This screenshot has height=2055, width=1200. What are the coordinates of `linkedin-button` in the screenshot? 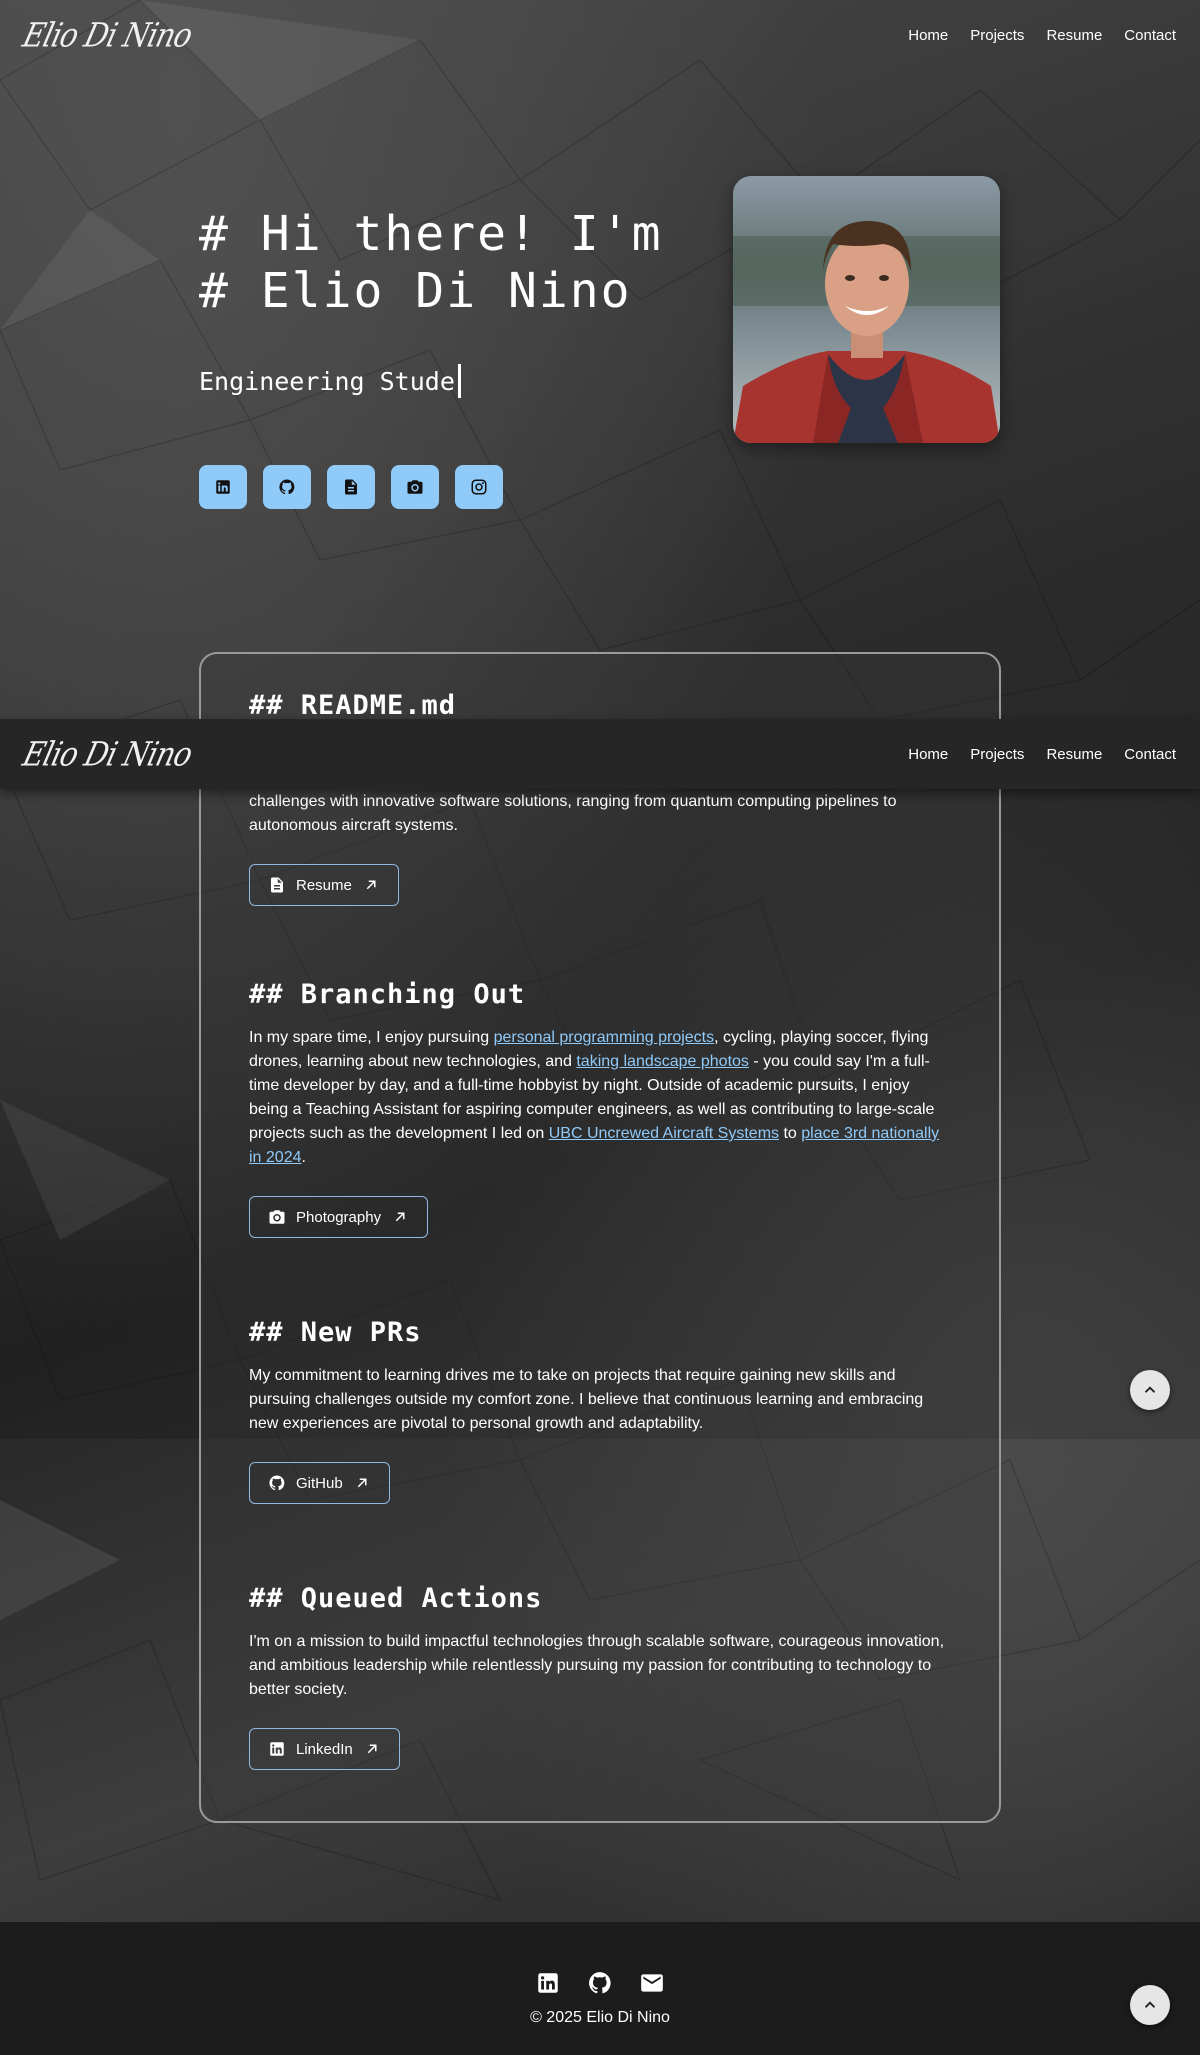 It's located at (223, 487).